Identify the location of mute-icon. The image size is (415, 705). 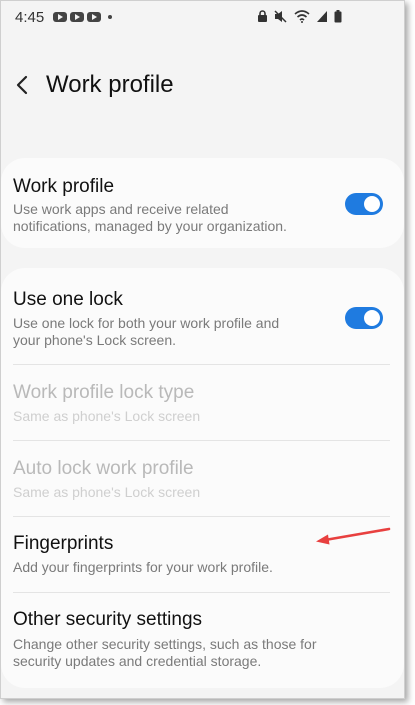
(280, 16).